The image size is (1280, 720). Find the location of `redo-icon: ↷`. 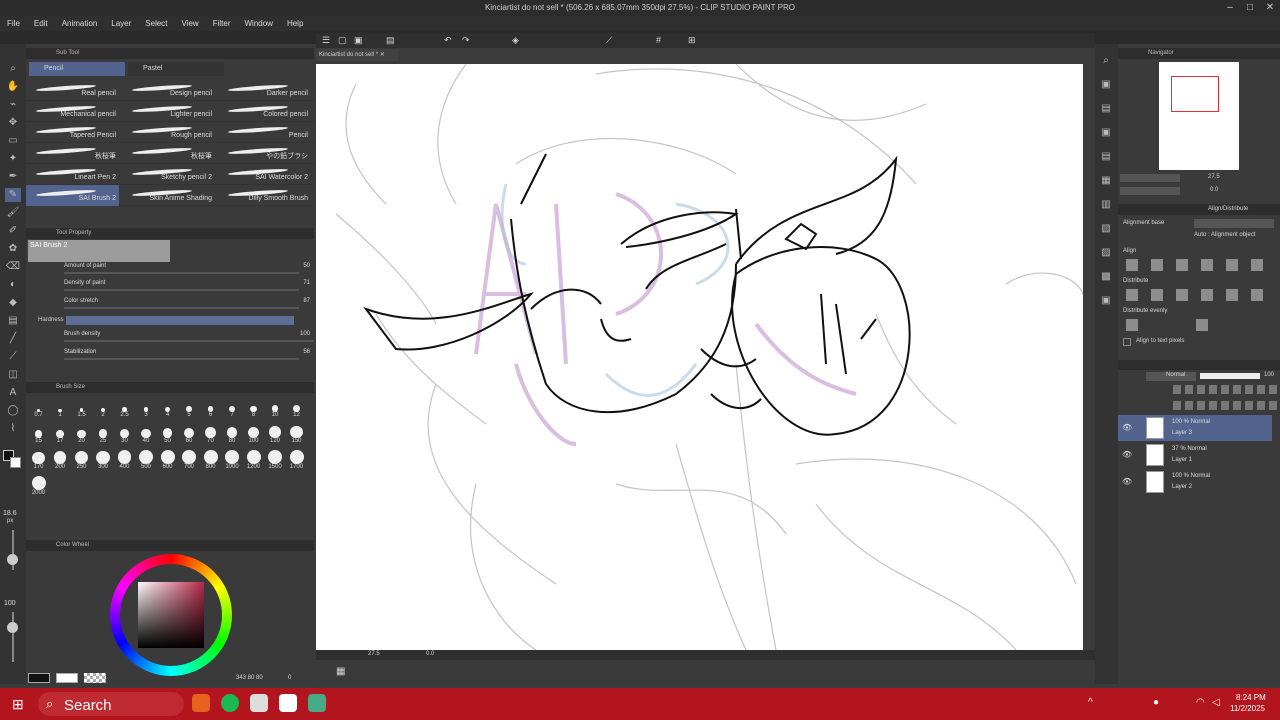

redo-icon: ↷ is located at coordinates (466, 40).